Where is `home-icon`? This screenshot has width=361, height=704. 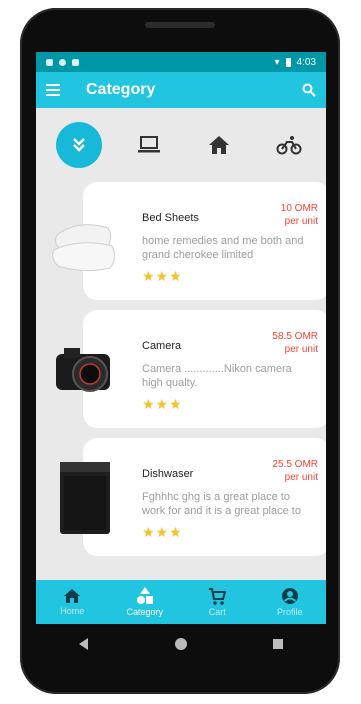
home-icon is located at coordinates (219, 145).